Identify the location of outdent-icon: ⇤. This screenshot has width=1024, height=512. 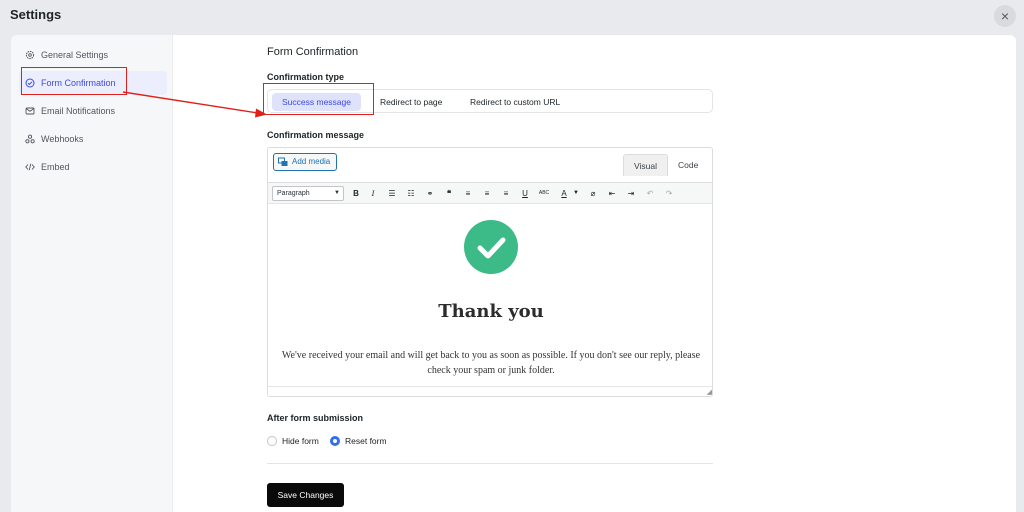
(612, 193).